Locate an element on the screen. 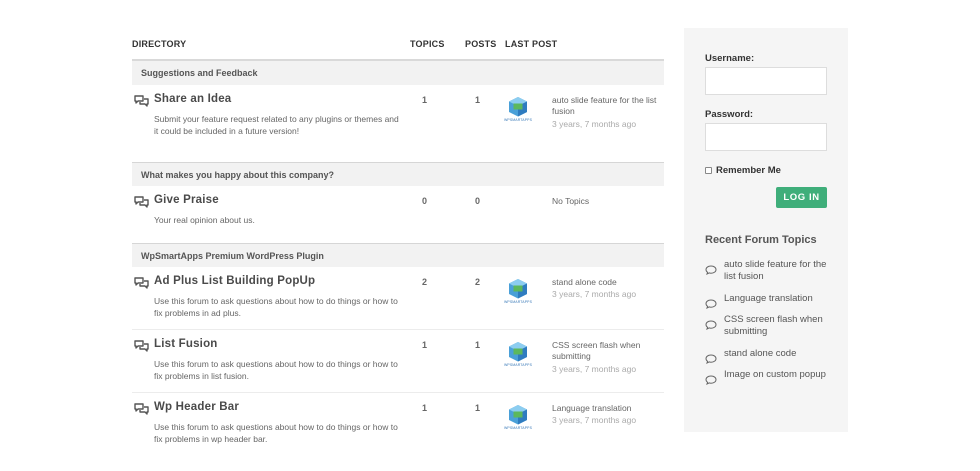 The height and width of the screenshot is (471, 980). forum-title-link: Ad Plus List Building PopUp is located at coordinates (234, 281).